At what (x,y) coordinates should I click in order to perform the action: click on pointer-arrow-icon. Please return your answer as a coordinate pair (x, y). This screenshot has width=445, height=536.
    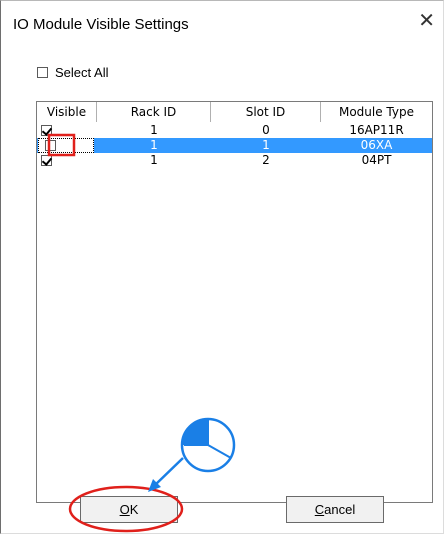
    Looking at the image, I should click on (166, 474).